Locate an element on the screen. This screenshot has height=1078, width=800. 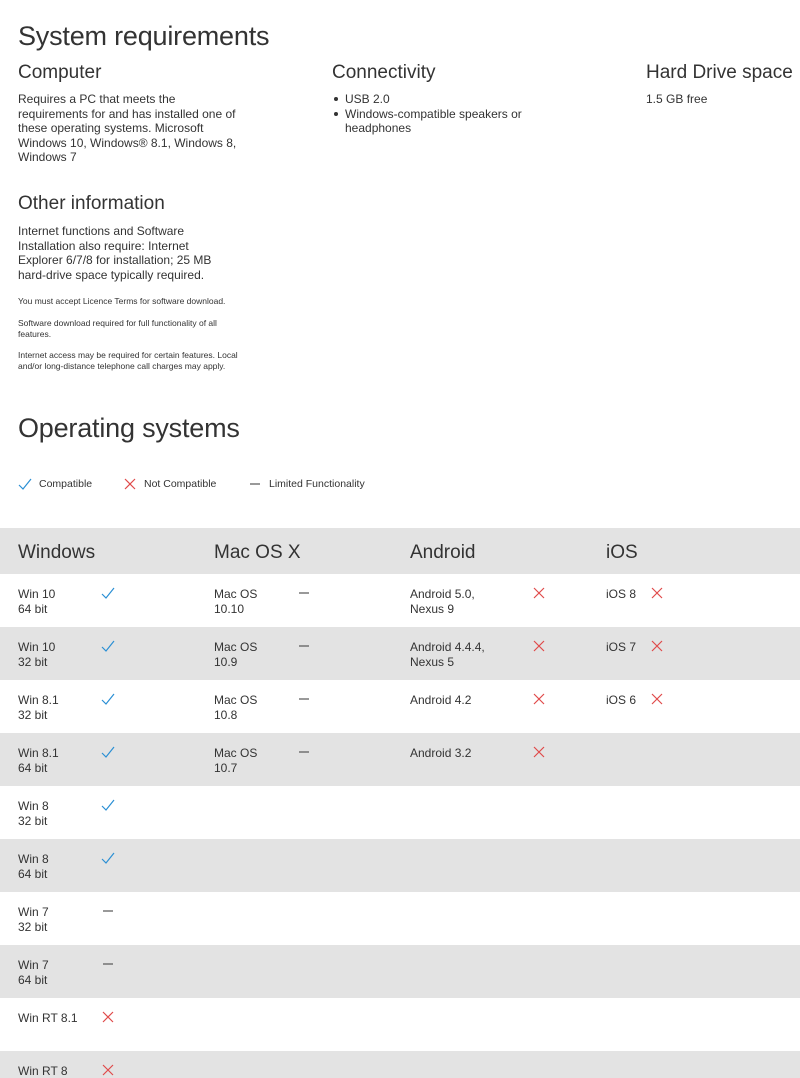
mac-version-detail: 10.7 is located at coordinates (226, 767).